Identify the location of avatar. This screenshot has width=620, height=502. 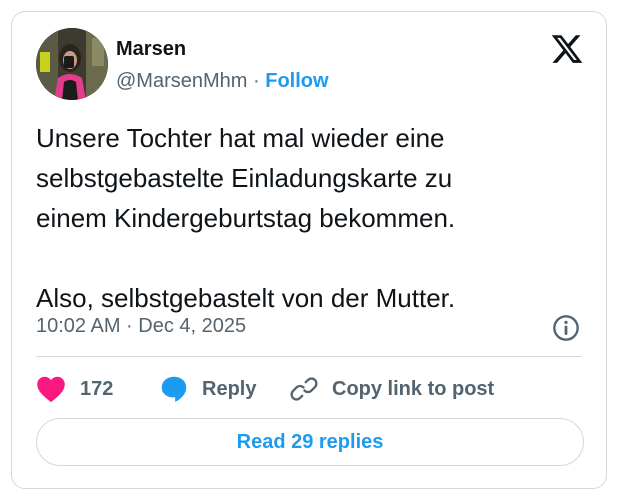
(72, 64).